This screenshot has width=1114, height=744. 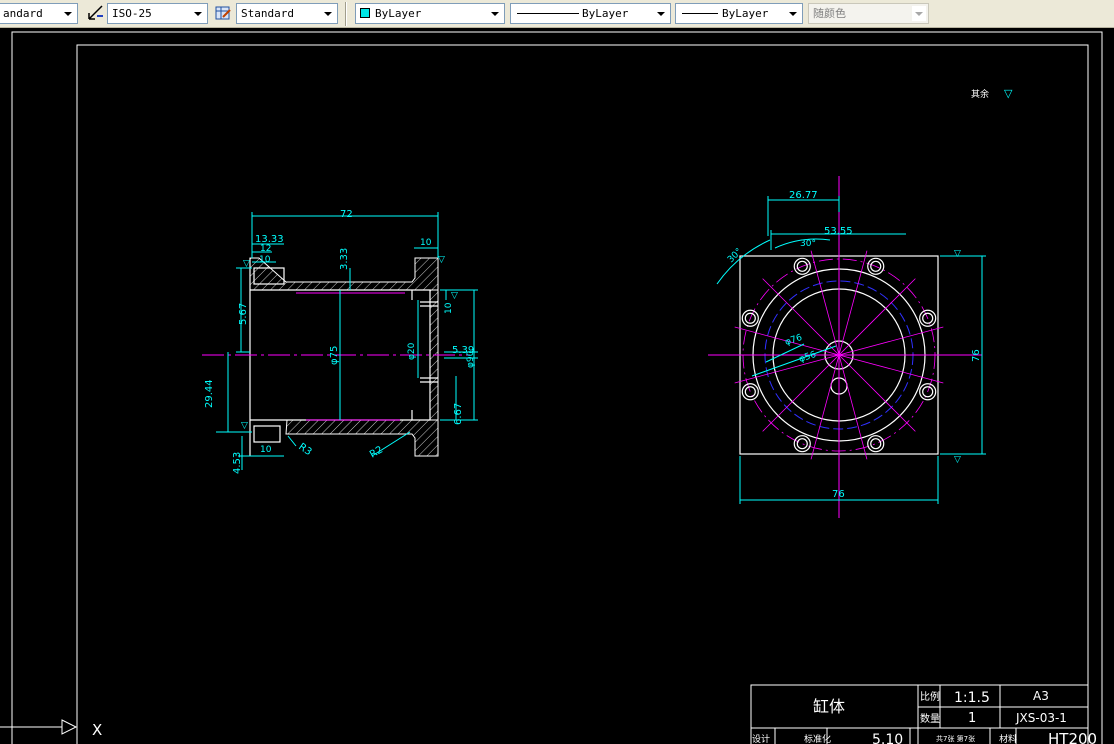 What do you see at coordinates (992, 93) in the screenshot?
I see `roughness-note: 其余 ▽` at bounding box center [992, 93].